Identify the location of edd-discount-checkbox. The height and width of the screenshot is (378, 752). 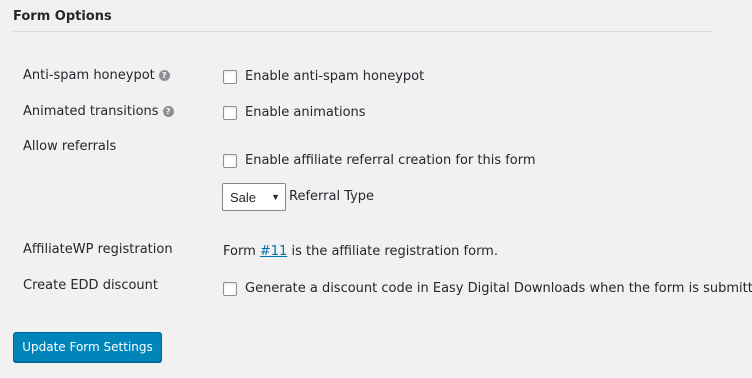
(230, 288).